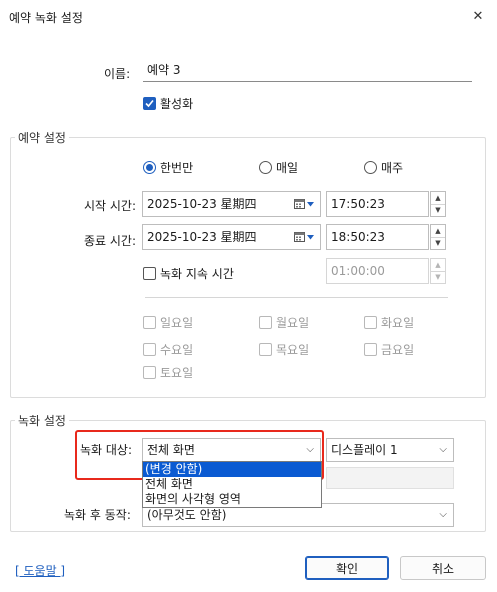  I want to click on start-date-value: 2025-10-23 星期四, so click(202, 204).